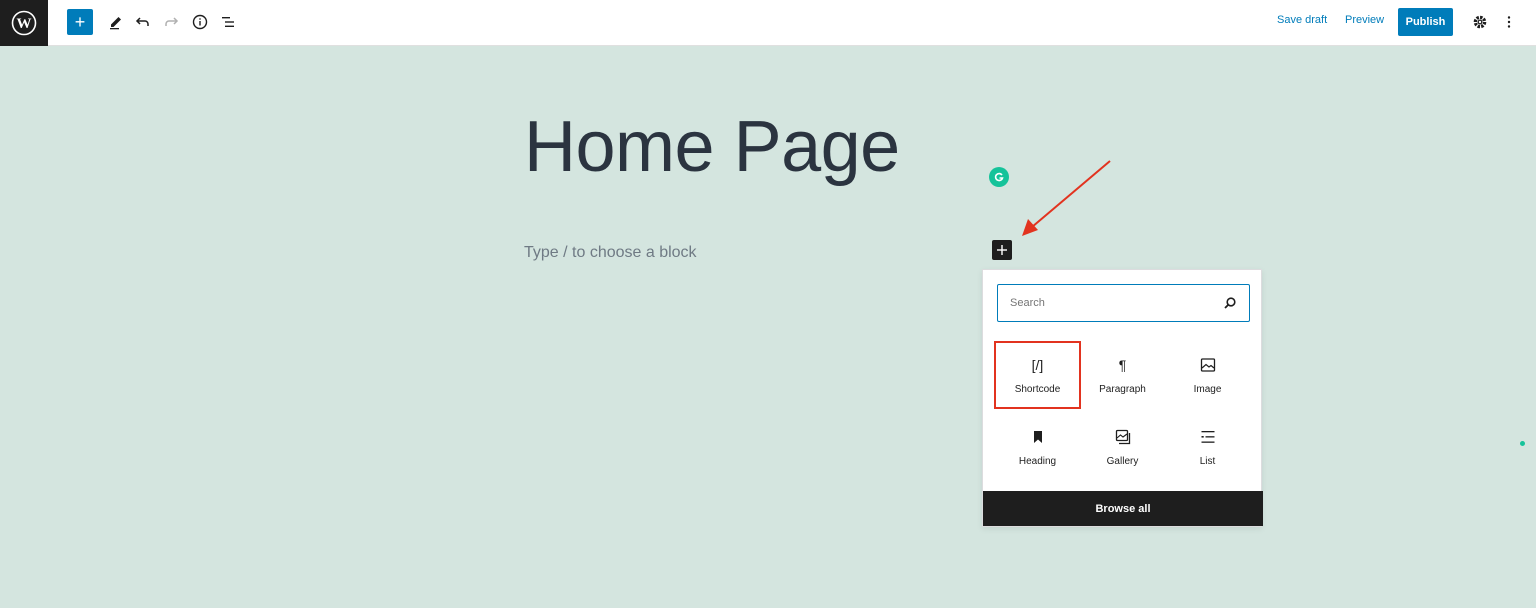 The height and width of the screenshot is (608, 1536). I want to click on pencil-icon, so click(115, 23).